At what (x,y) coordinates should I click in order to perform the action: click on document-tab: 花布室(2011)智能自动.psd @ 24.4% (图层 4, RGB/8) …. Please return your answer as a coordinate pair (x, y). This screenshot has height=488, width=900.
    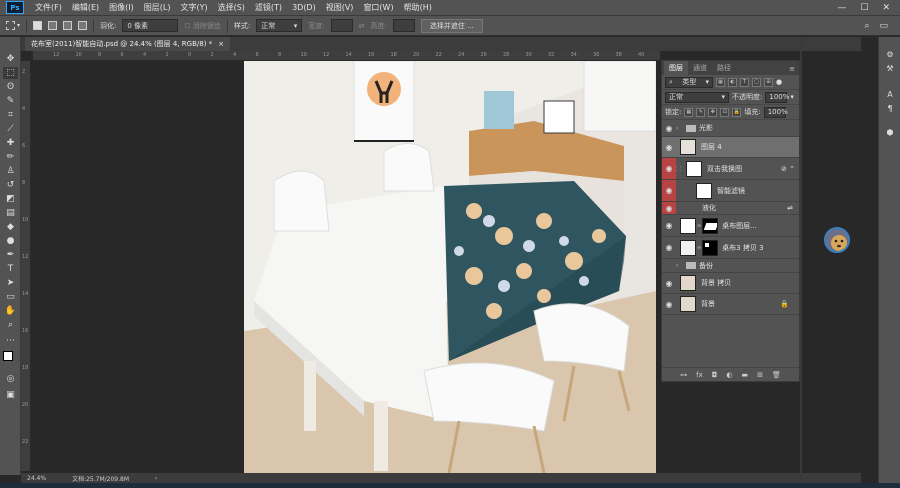
    Looking at the image, I should click on (128, 44).